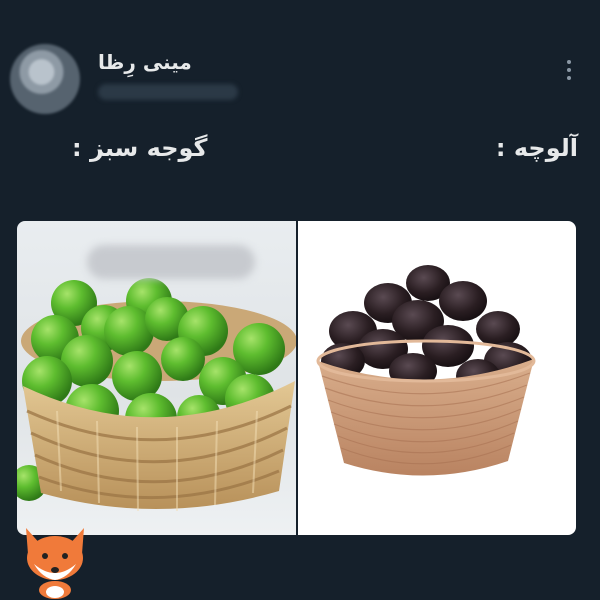 The height and width of the screenshot is (600, 600). I want to click on fox-sticker-icon, so click(55, 563).